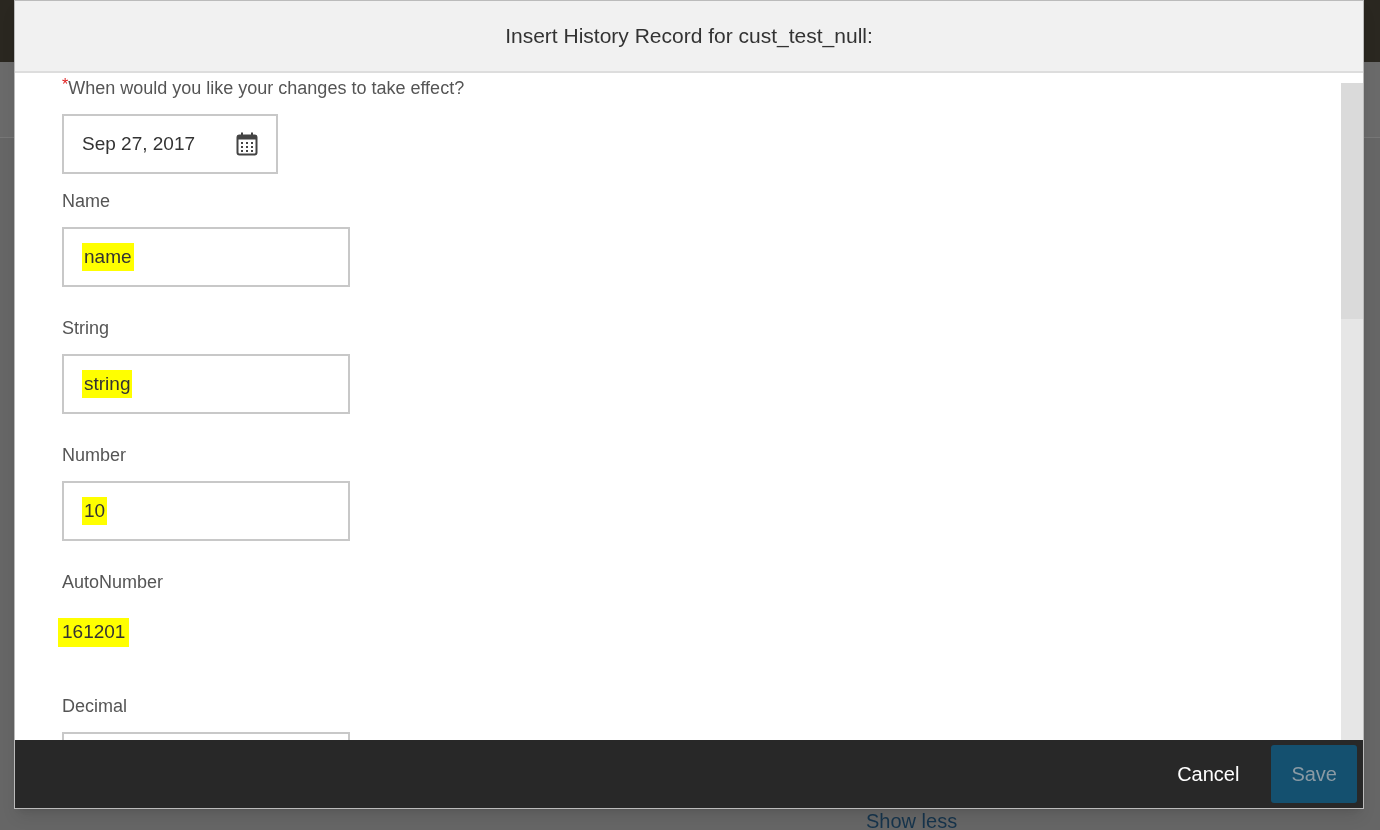 The width and height of the screenshot is (1380, 830). What do you see at coordinates (86, 201) in the screenshot?
I see `field-label: Name` at bounding box center [86, 201].